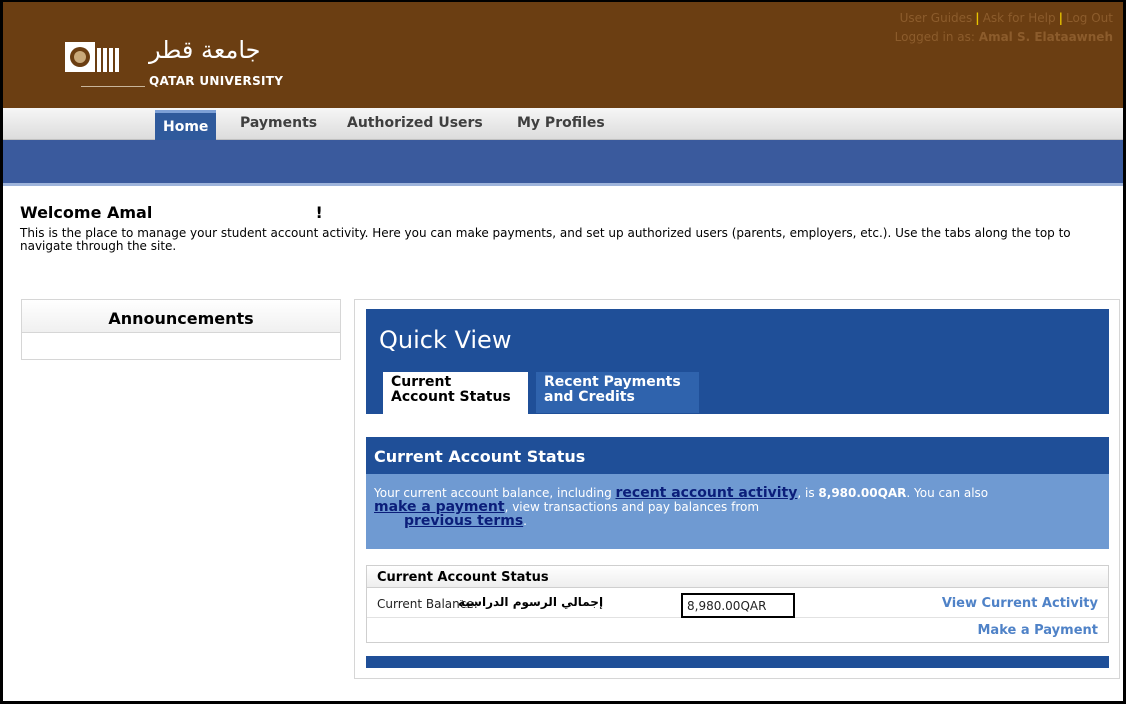 The height and width of the screenshot is (704, 1126). Describe the element at coordinates (415, 123) in the screenshot. I see `tab-authorized-users: Authorized Users` at that location.